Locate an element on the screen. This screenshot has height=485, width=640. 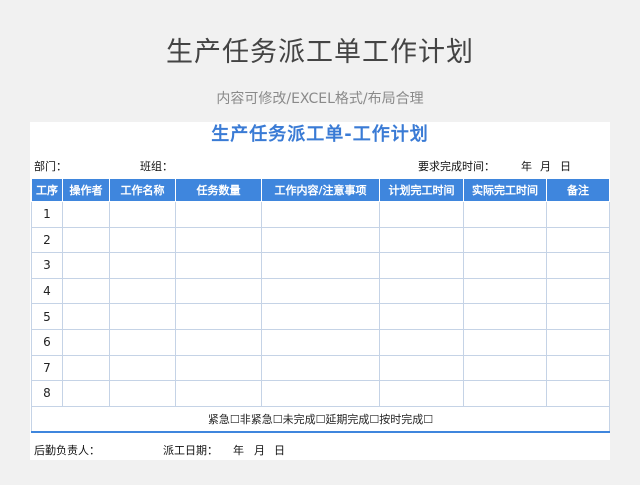
column-header: 任务数量 is located at coordinates (218, 190).